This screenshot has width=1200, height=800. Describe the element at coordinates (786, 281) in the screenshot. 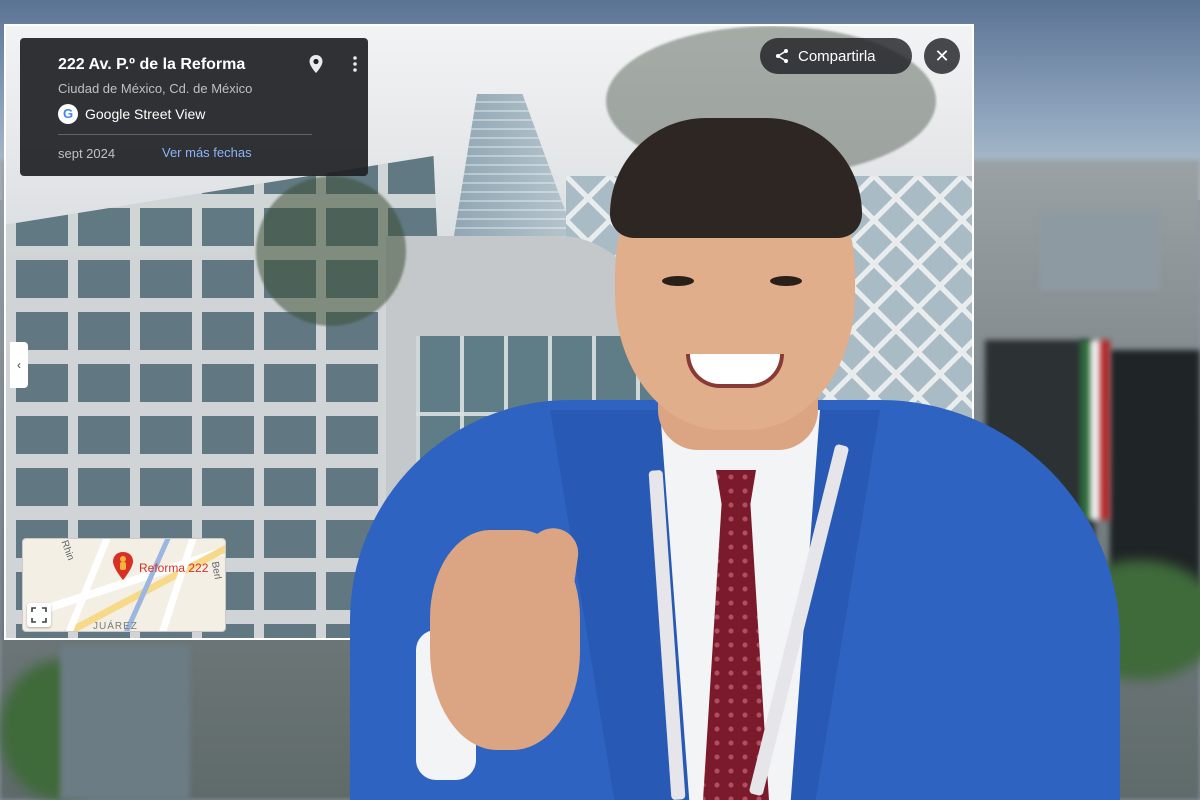

I see `right-eye` at that location.